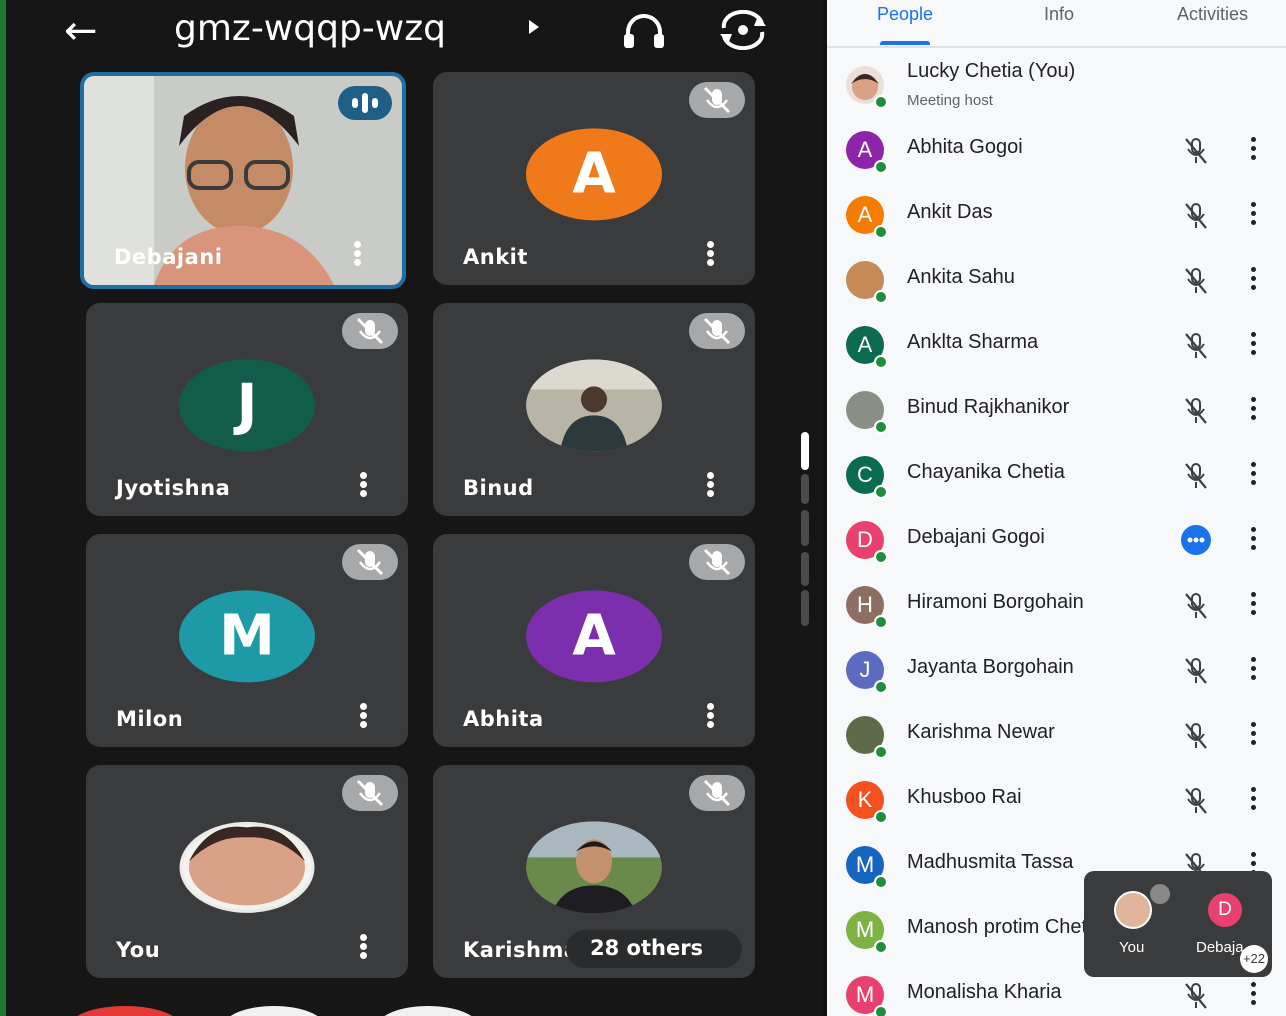 The width and height of the screenshot is (1286, 1016). Describe the element at coordinates (1212, 14) in the screenshot. I see `tab-activities: Activities` at that location.